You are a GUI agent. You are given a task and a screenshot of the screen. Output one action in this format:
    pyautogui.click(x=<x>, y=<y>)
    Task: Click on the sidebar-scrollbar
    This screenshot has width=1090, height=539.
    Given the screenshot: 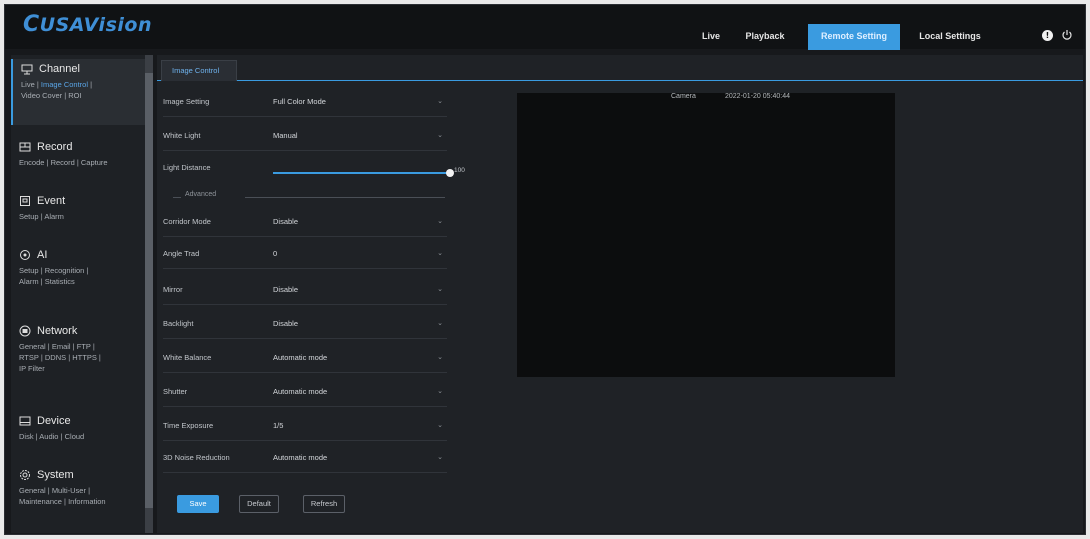 What is the action you would take?
    pyautogui.click(x=149, y=294)
    